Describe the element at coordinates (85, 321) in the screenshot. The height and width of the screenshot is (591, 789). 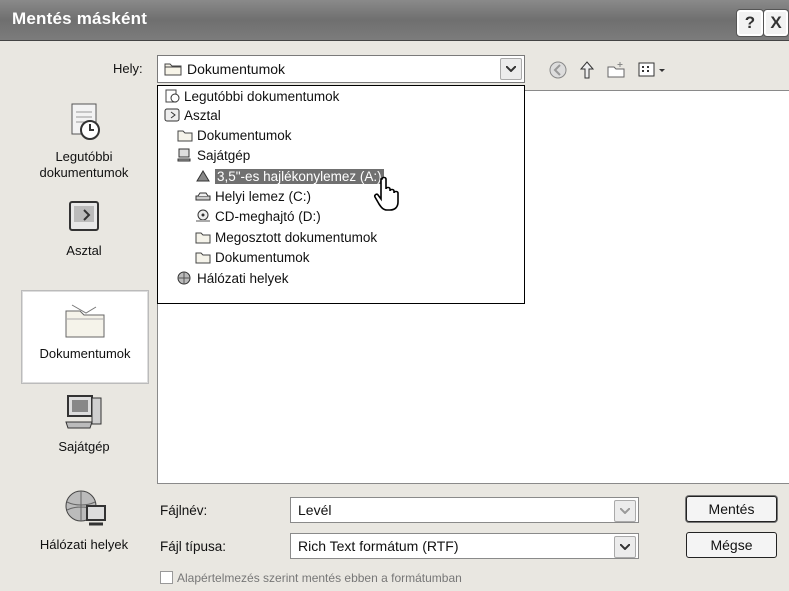
I see `my-documents-icon` at that location.